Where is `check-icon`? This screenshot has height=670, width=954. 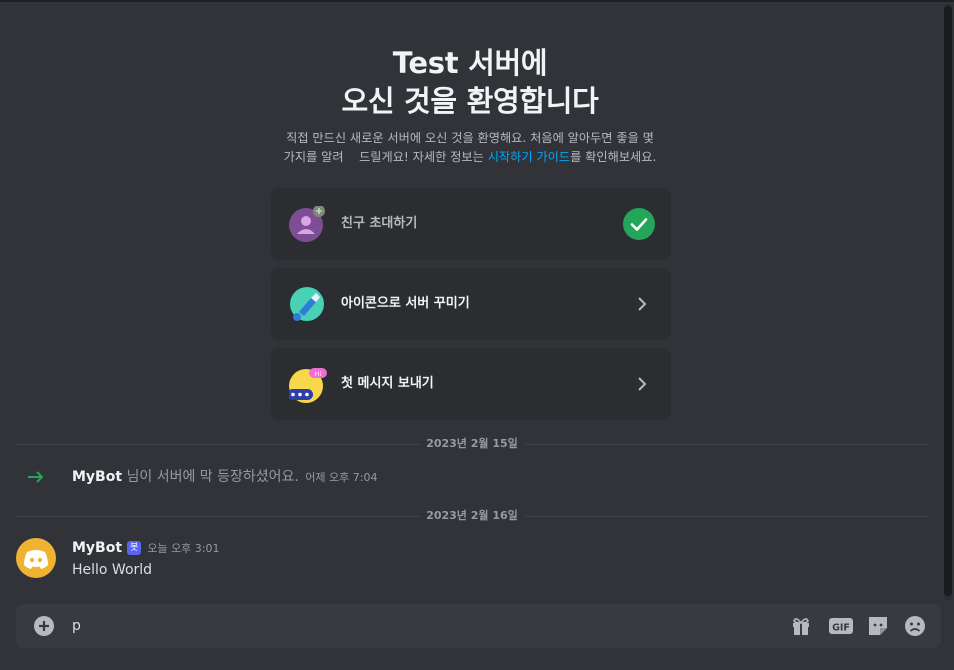 check-icon is located at coordinates (639, 224).